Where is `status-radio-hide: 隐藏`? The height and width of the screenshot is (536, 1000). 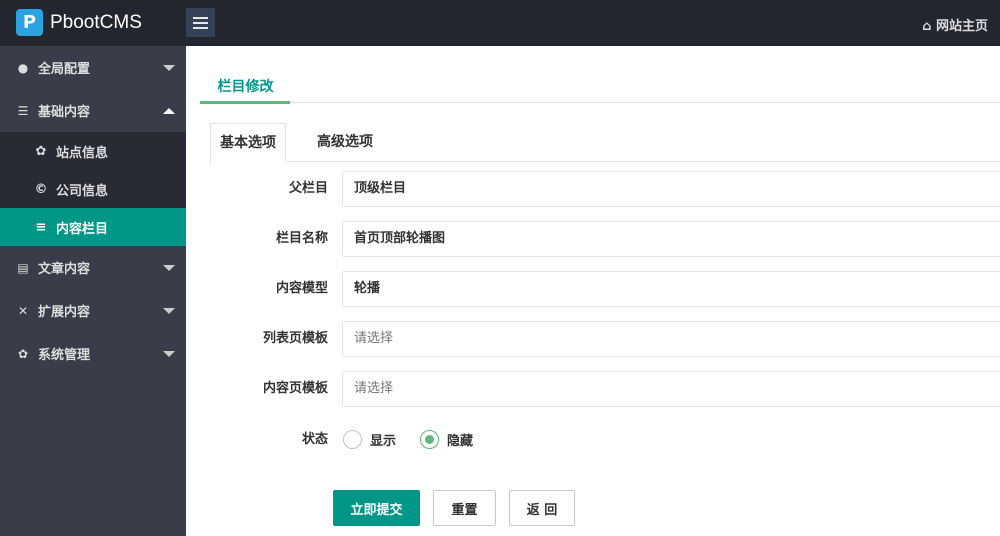 status-radio-hide: 隐藏 is located at coordinates (446, 439).